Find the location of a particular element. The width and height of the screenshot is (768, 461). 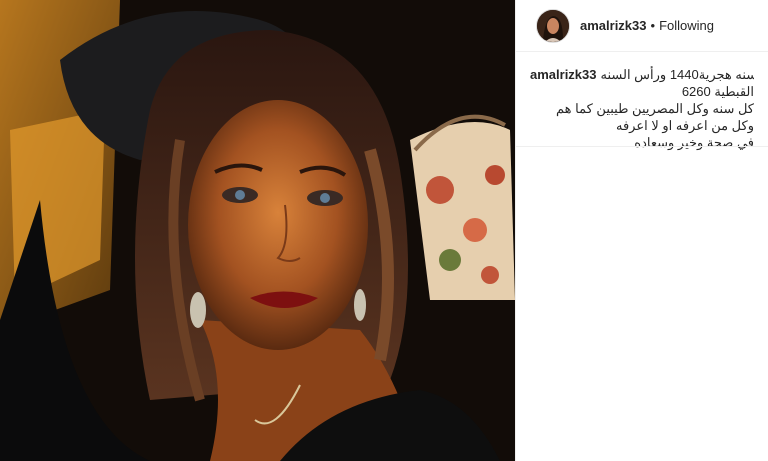

avatar-image is located at coordinates (553, 25).